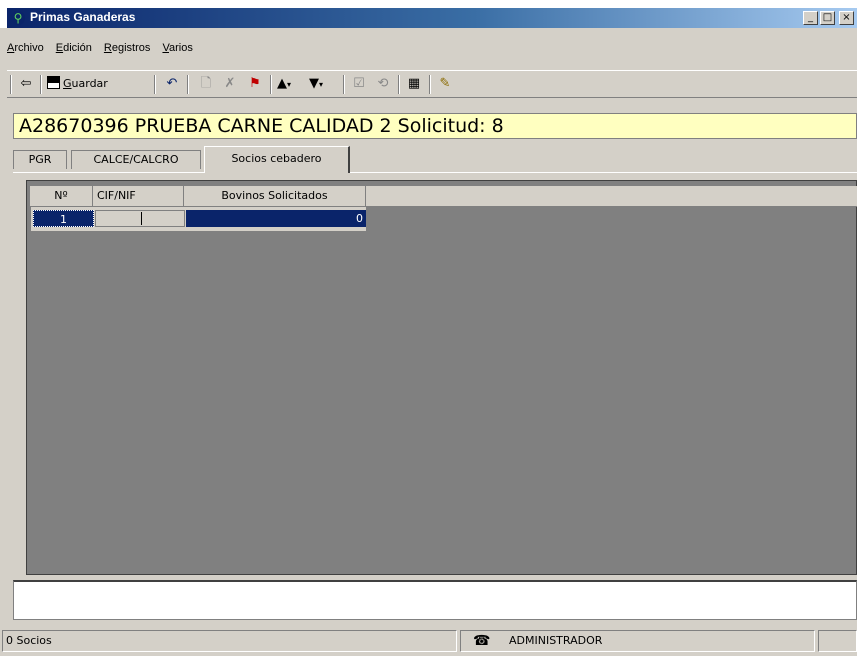 The image size is (857, 656). What do you see at coordinates (74, 48) in the screenshot?
I see `menu-edicion: Edición` at bounding box center [74, 48].